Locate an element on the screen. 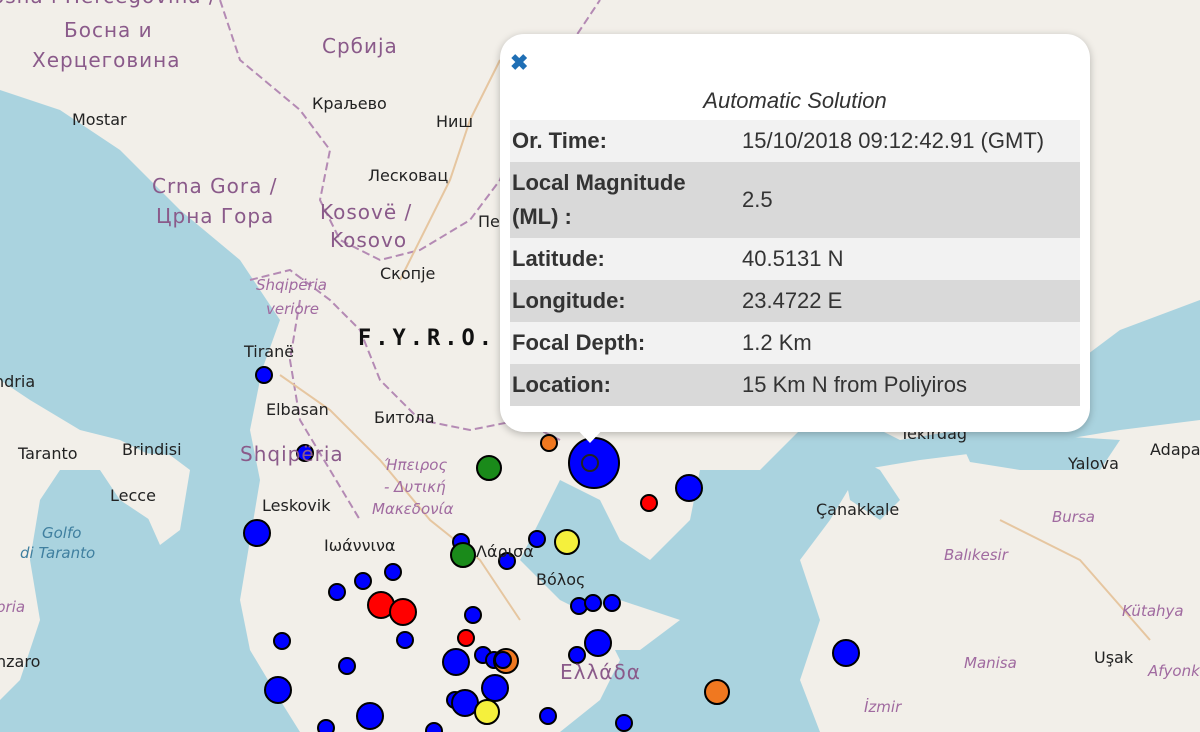 This screenshot has height=732, width=1200. detail-key: Or. Time: is located at coordinates (559, 140).